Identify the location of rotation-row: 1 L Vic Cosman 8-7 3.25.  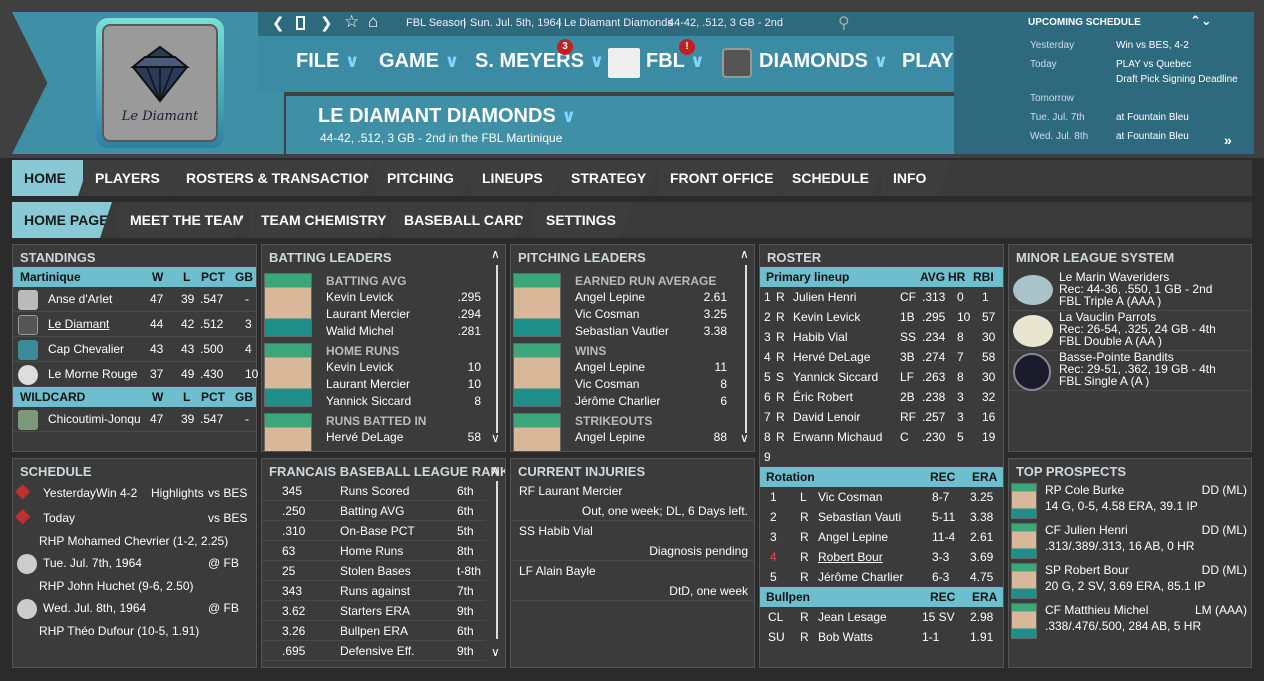
(881, 497).